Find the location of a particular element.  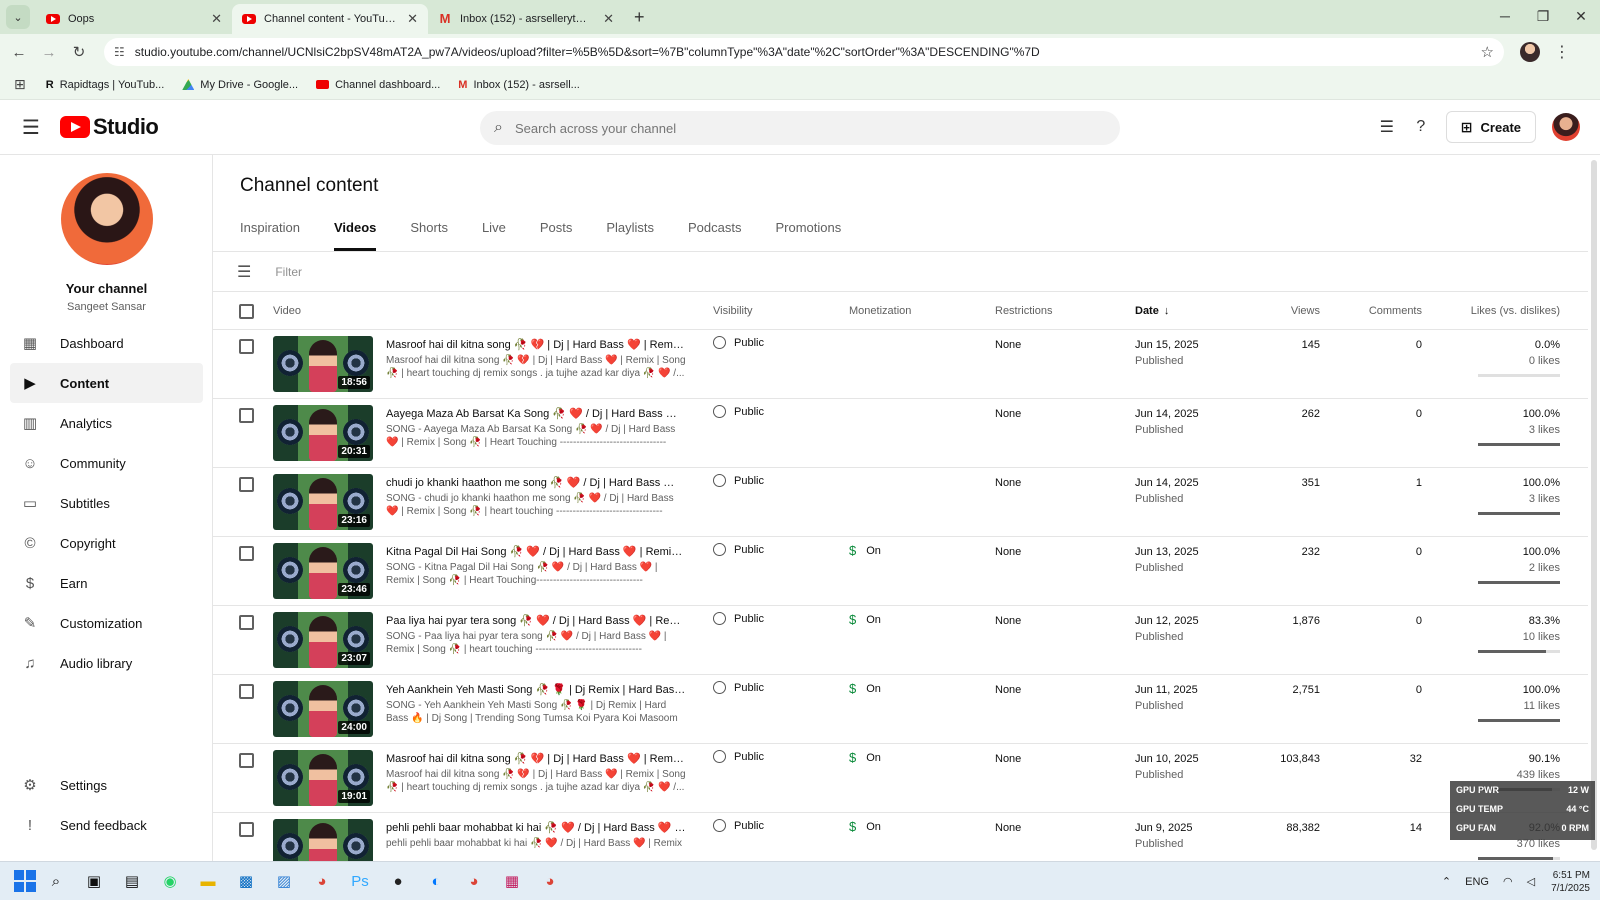

task-view-icon: ▣ is located at coordinates (94, 881).